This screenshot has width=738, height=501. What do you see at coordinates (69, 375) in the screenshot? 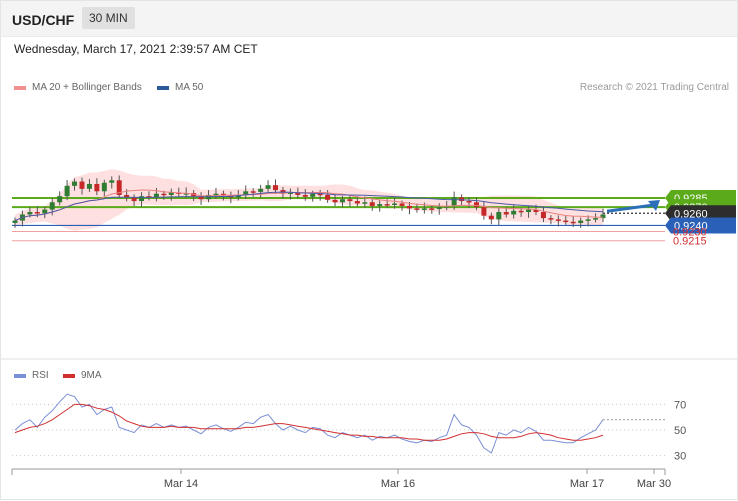
I see `rsi-ma-swatch` at bounding box center [69, 375].